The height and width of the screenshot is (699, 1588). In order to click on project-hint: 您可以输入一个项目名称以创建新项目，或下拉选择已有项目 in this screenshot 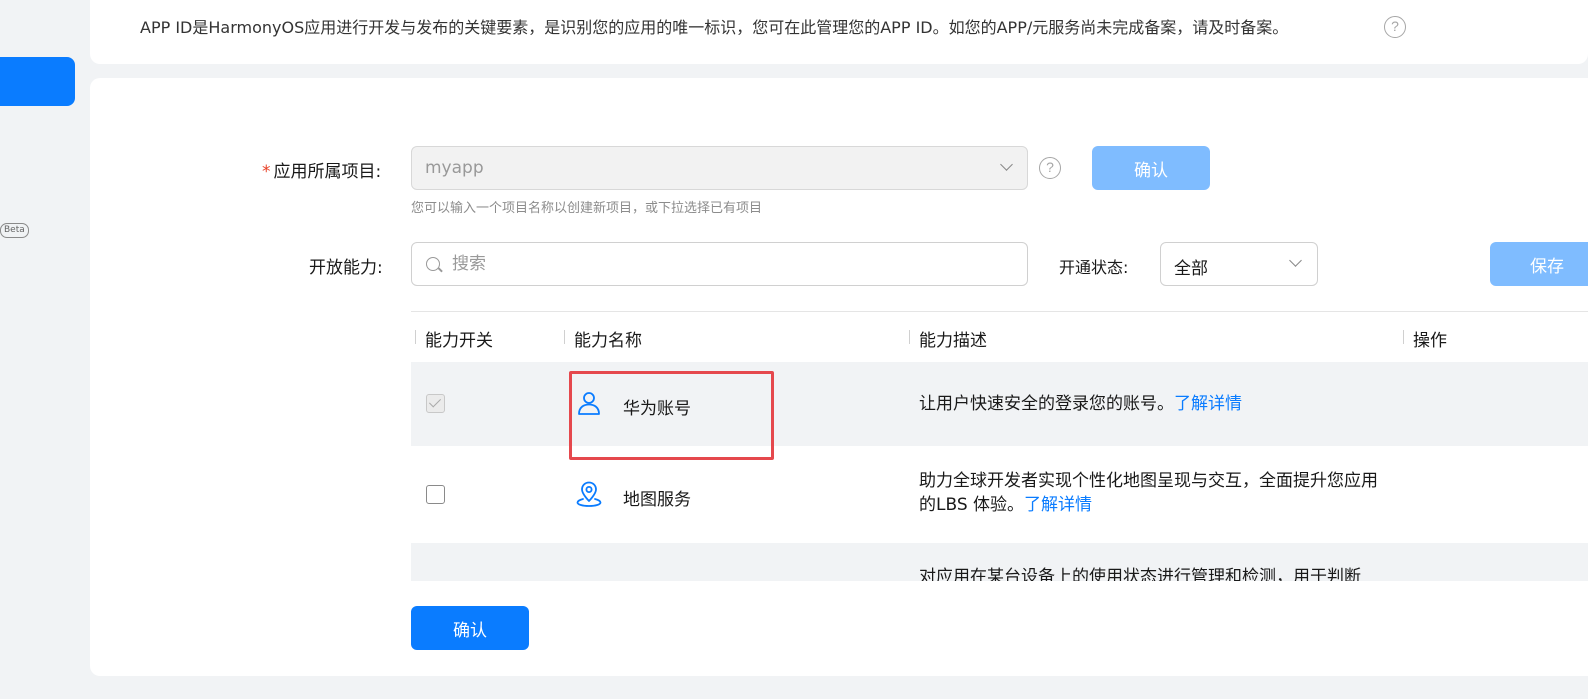, I will do `click(587, 208)`.